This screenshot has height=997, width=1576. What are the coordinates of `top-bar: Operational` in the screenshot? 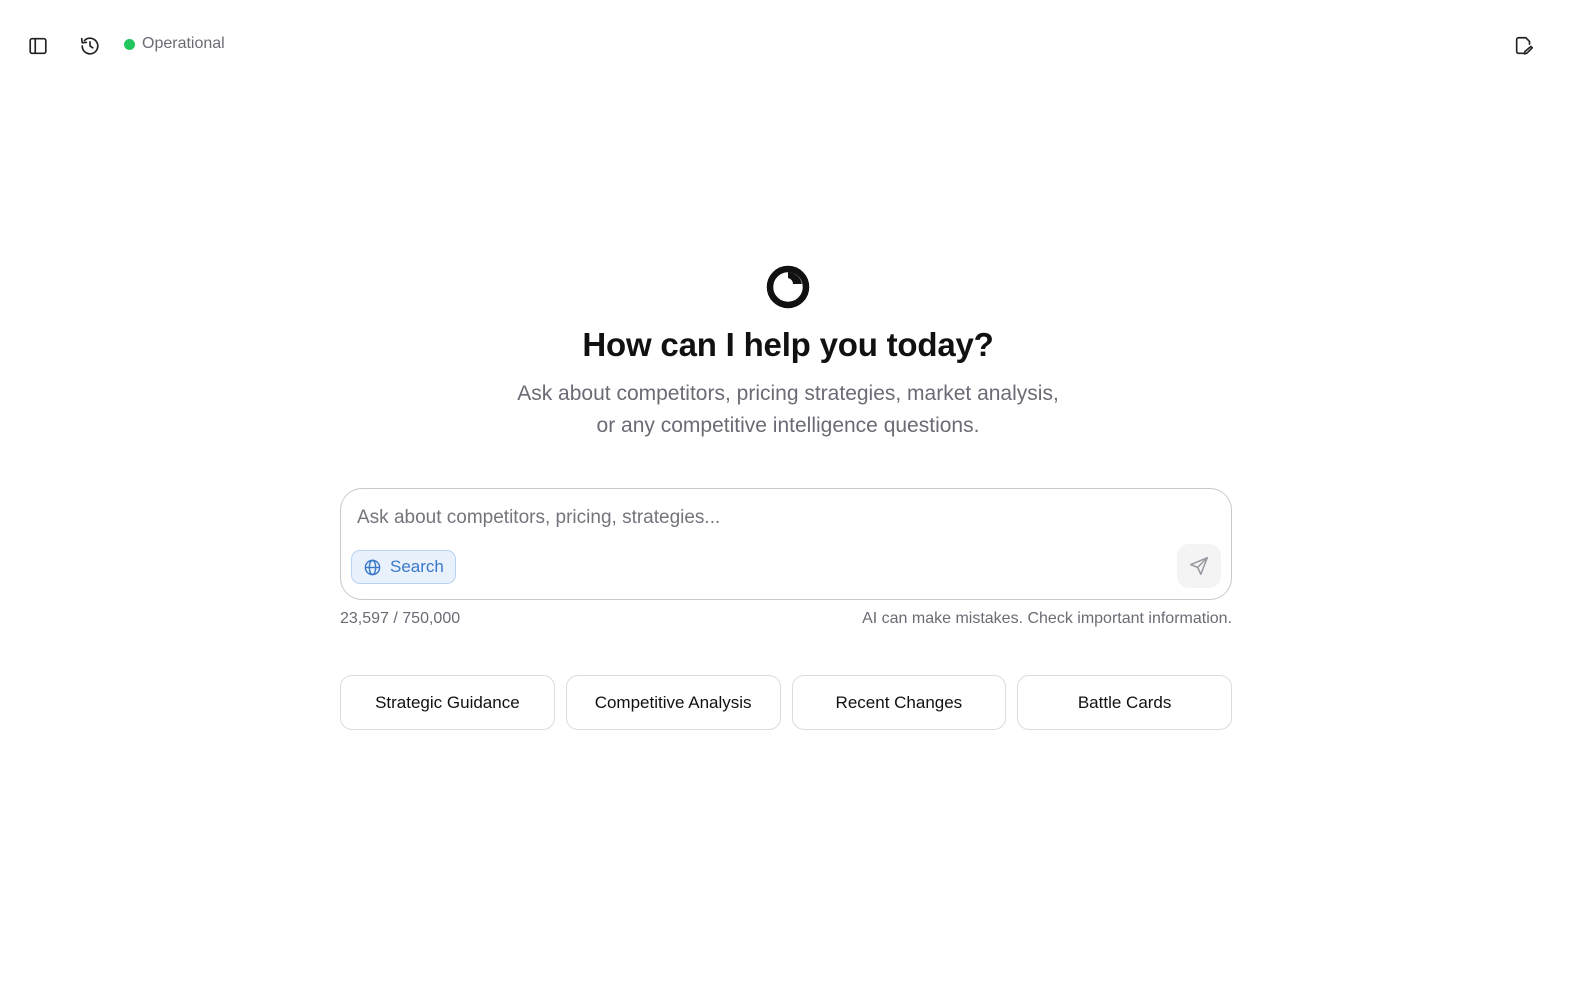 It's located at (788, 45).